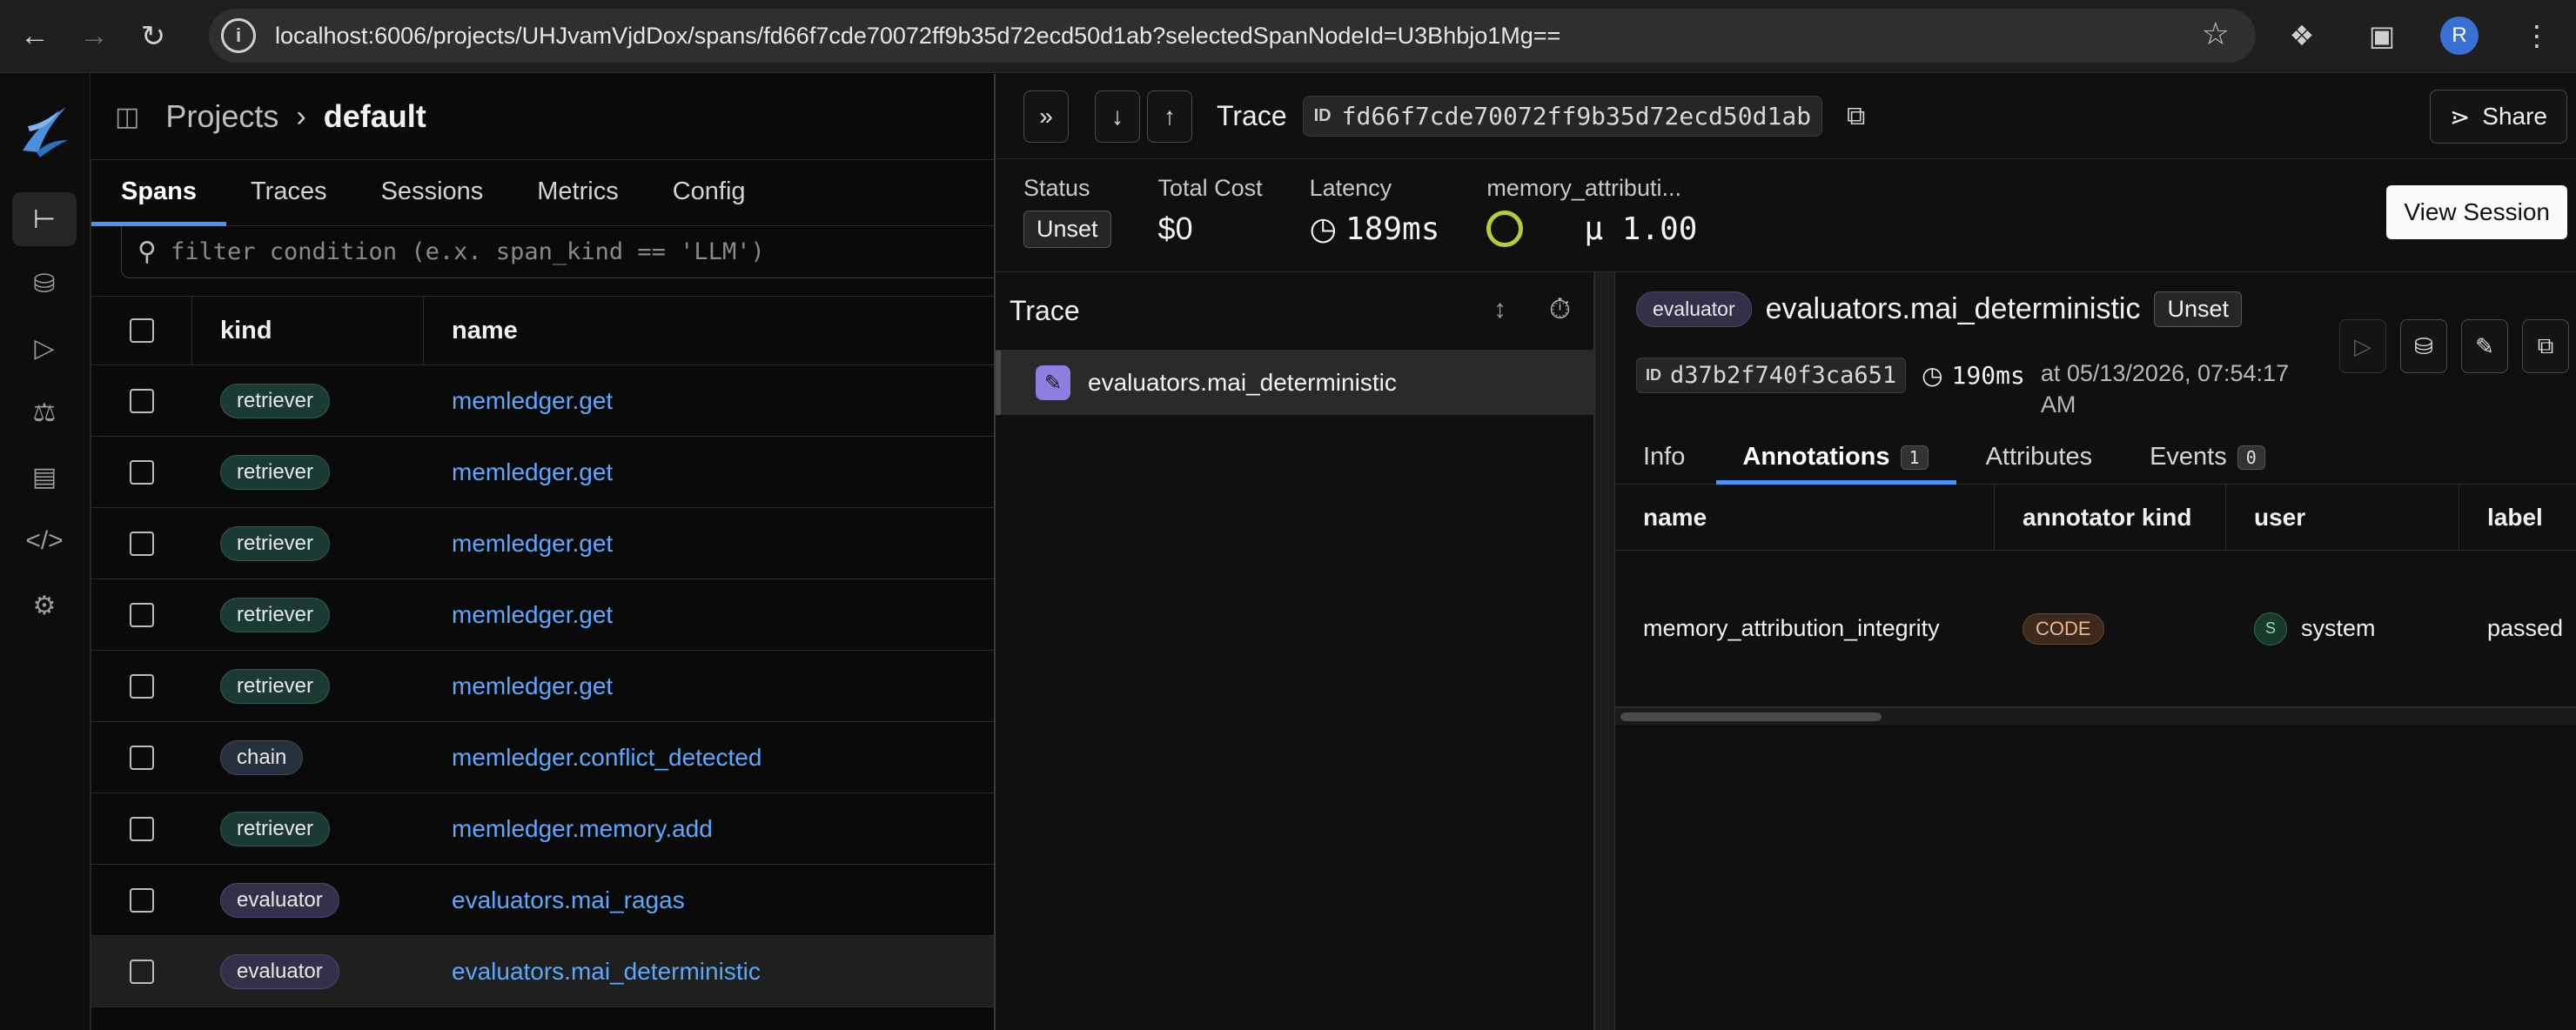 The height and width of the screenshot is (1030, 2576). What do you see at coordinates (1856, 116) in the screenshot?
I see `copy-icon: ⧉` at bounding box center [1856, 116].